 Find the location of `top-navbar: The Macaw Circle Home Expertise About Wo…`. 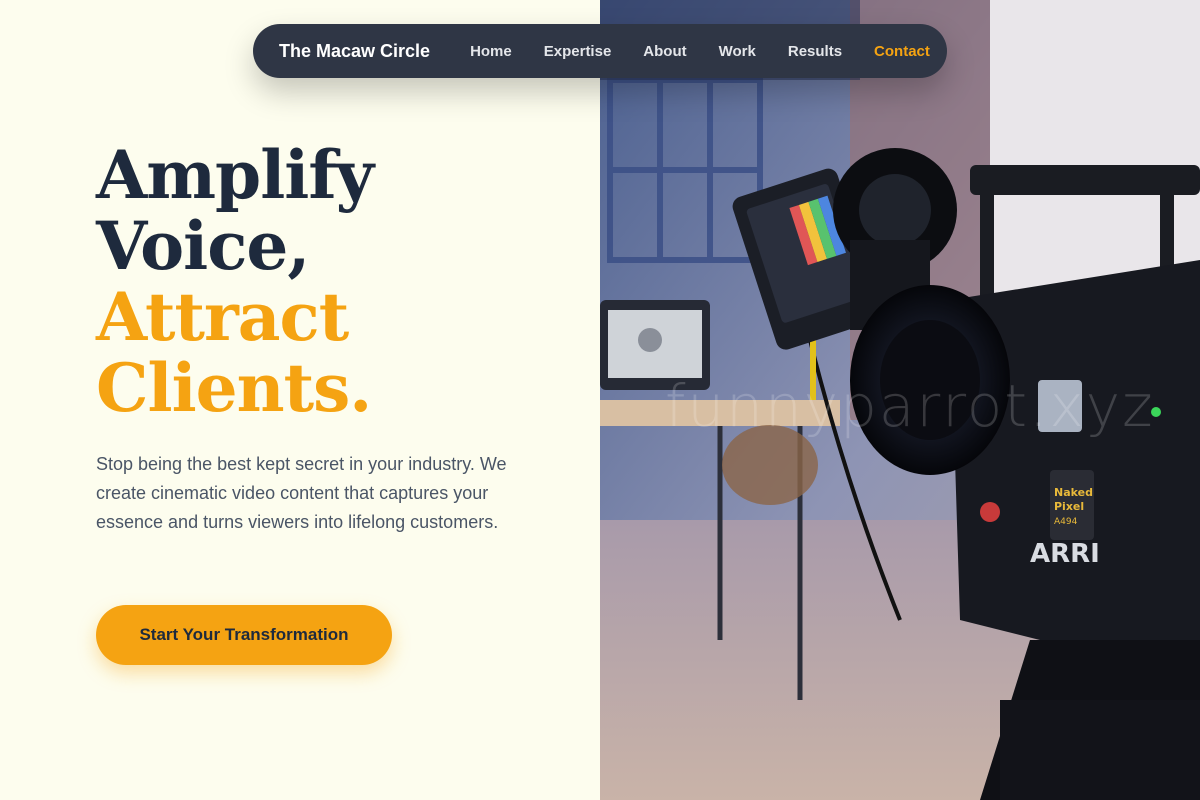

top-navbar: The Macaw Circle Home Expertise About Wo… is located at coordinates (600, 51).